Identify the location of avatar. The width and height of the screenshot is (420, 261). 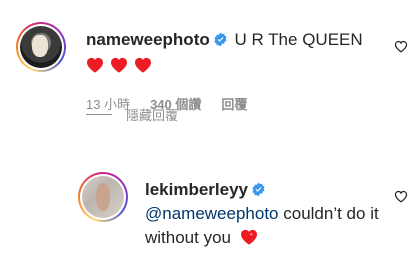
(41, 47).